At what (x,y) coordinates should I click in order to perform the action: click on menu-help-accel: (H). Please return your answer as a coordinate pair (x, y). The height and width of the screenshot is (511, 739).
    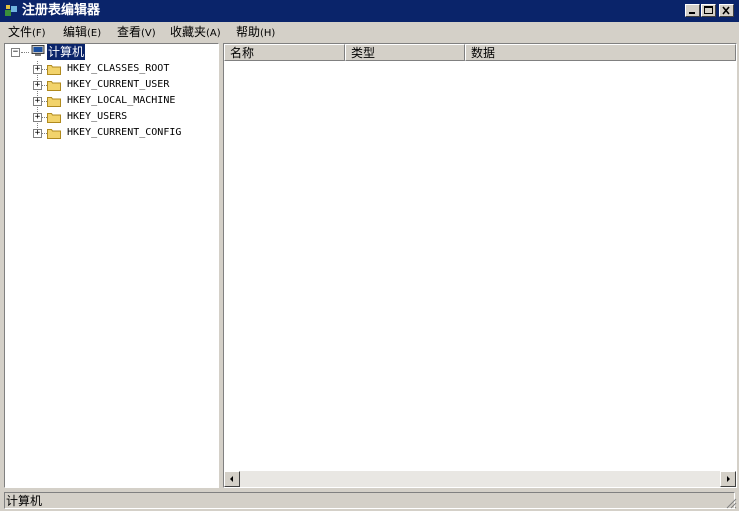
    Looking at the image, I should click on (268, 33).